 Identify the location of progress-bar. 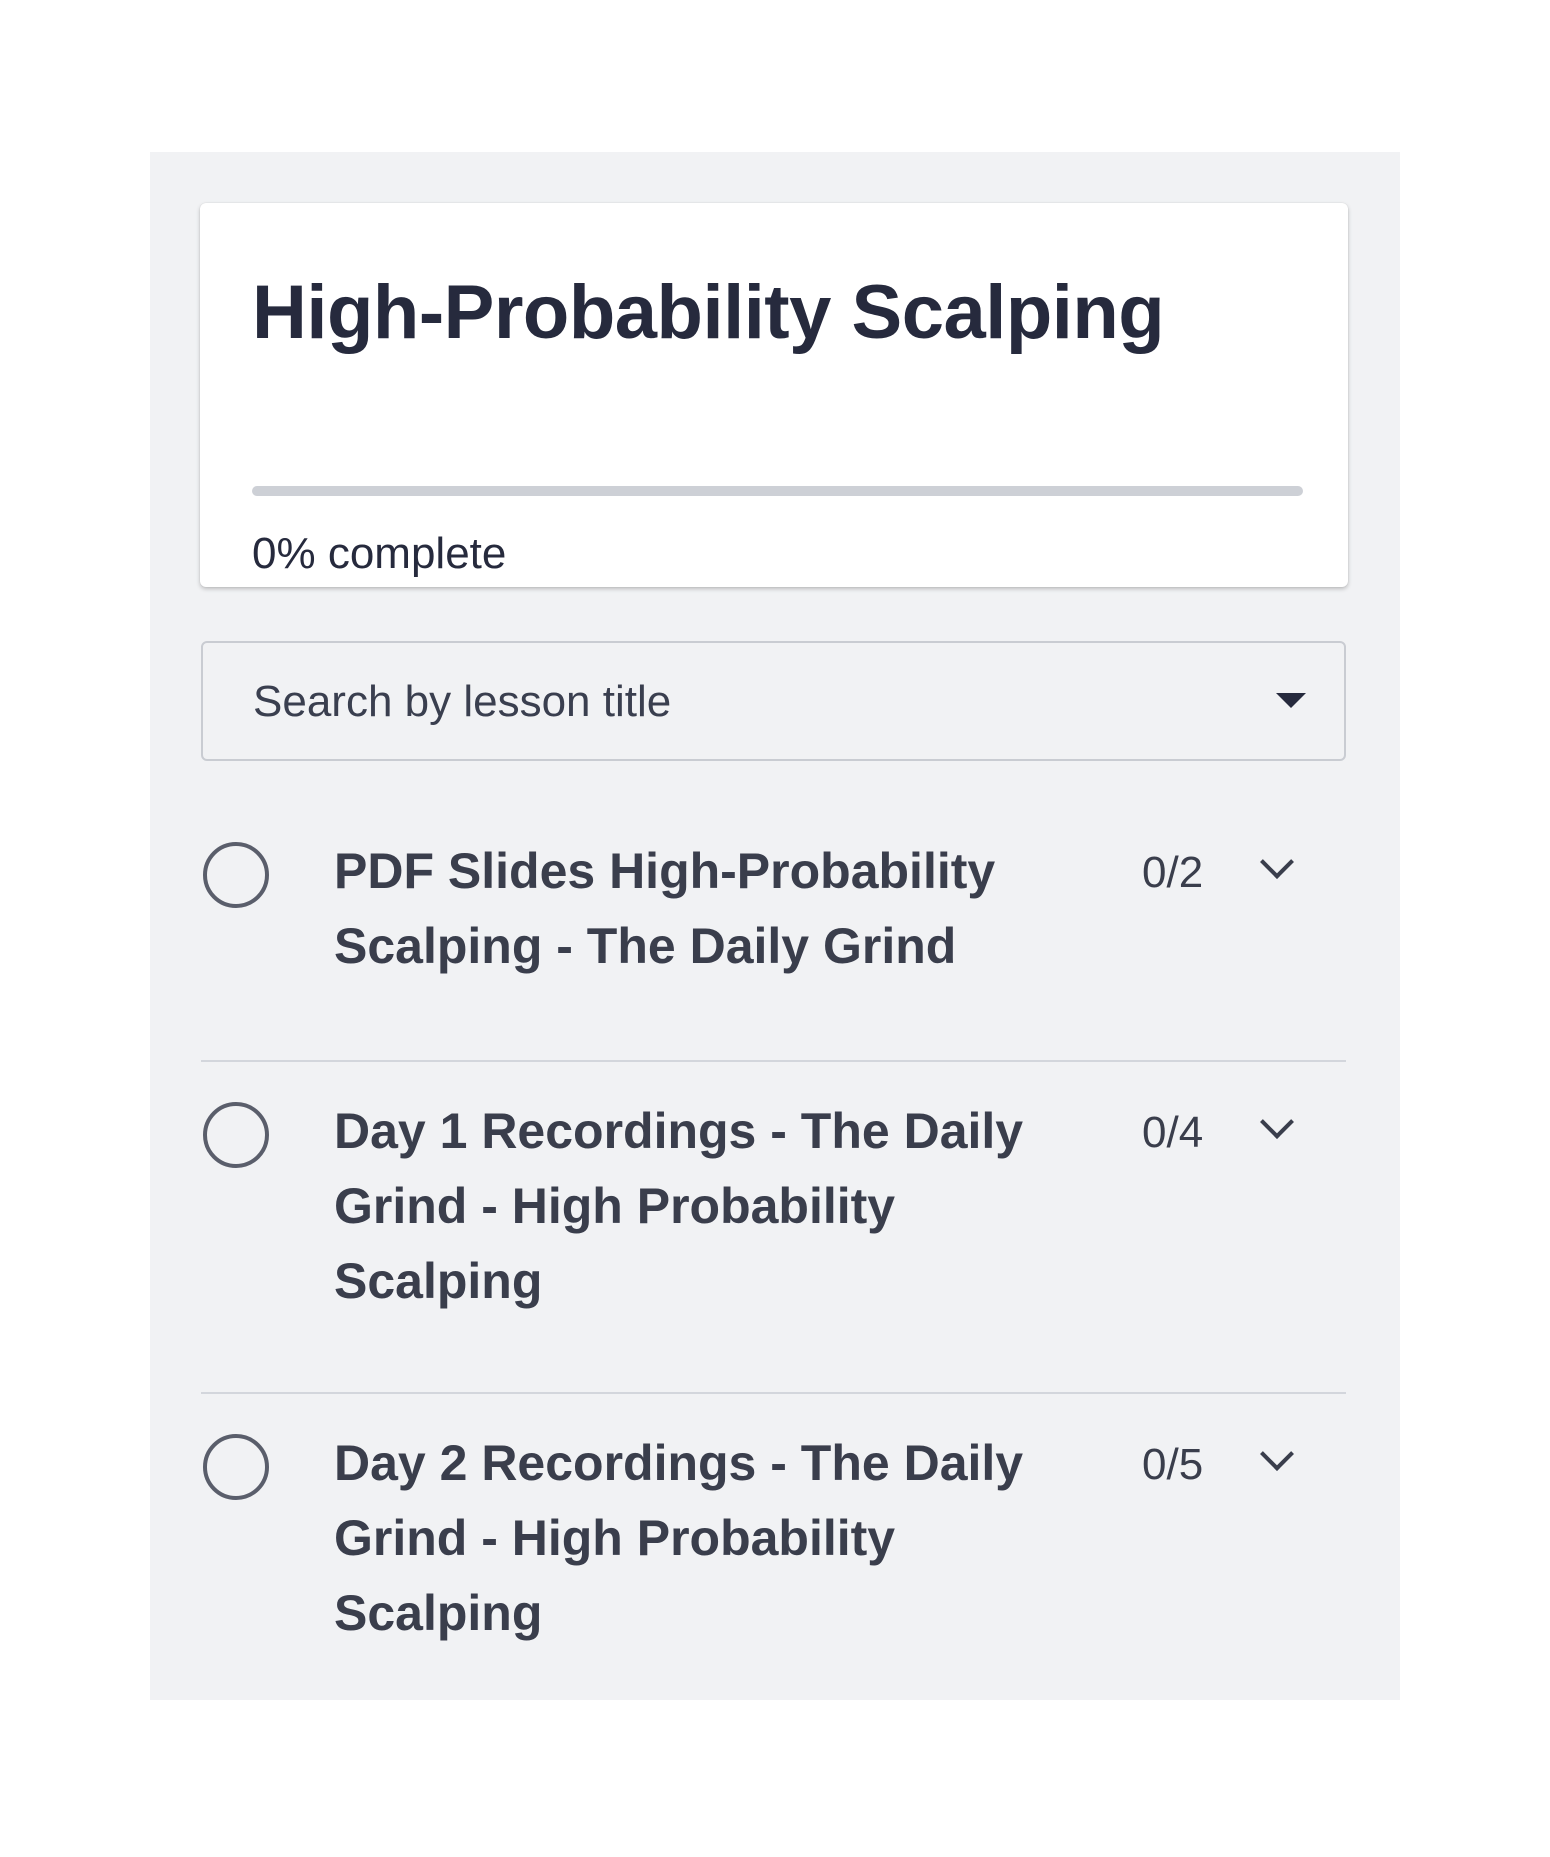
(777, 491).